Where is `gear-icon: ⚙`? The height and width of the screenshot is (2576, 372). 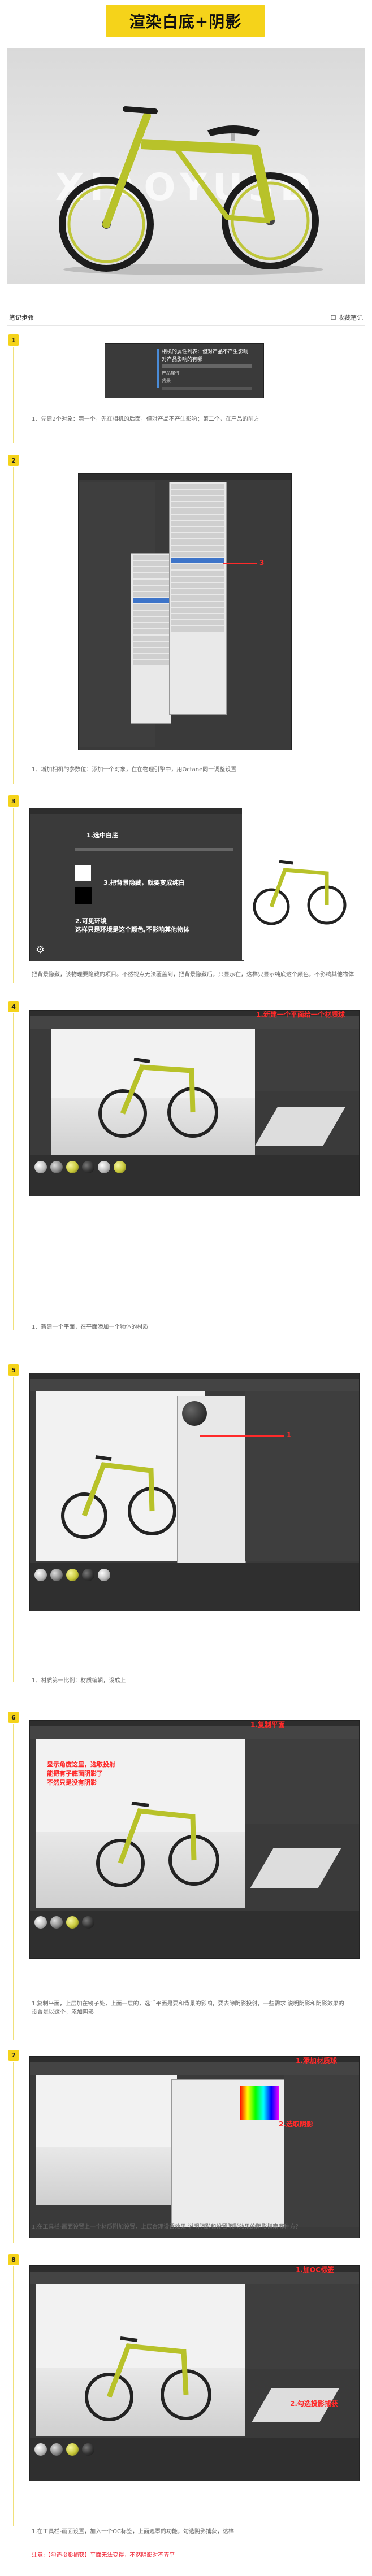 gear-icon: ⚙ is located at coordinates (40, 950).